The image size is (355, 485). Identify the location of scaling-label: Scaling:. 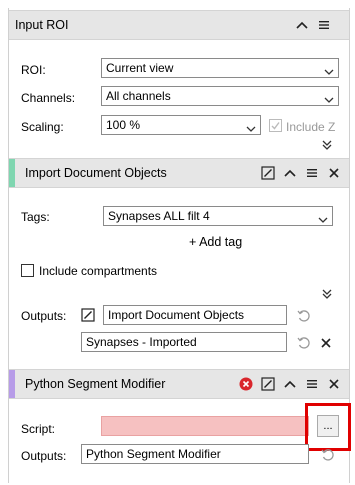
(42, 127).